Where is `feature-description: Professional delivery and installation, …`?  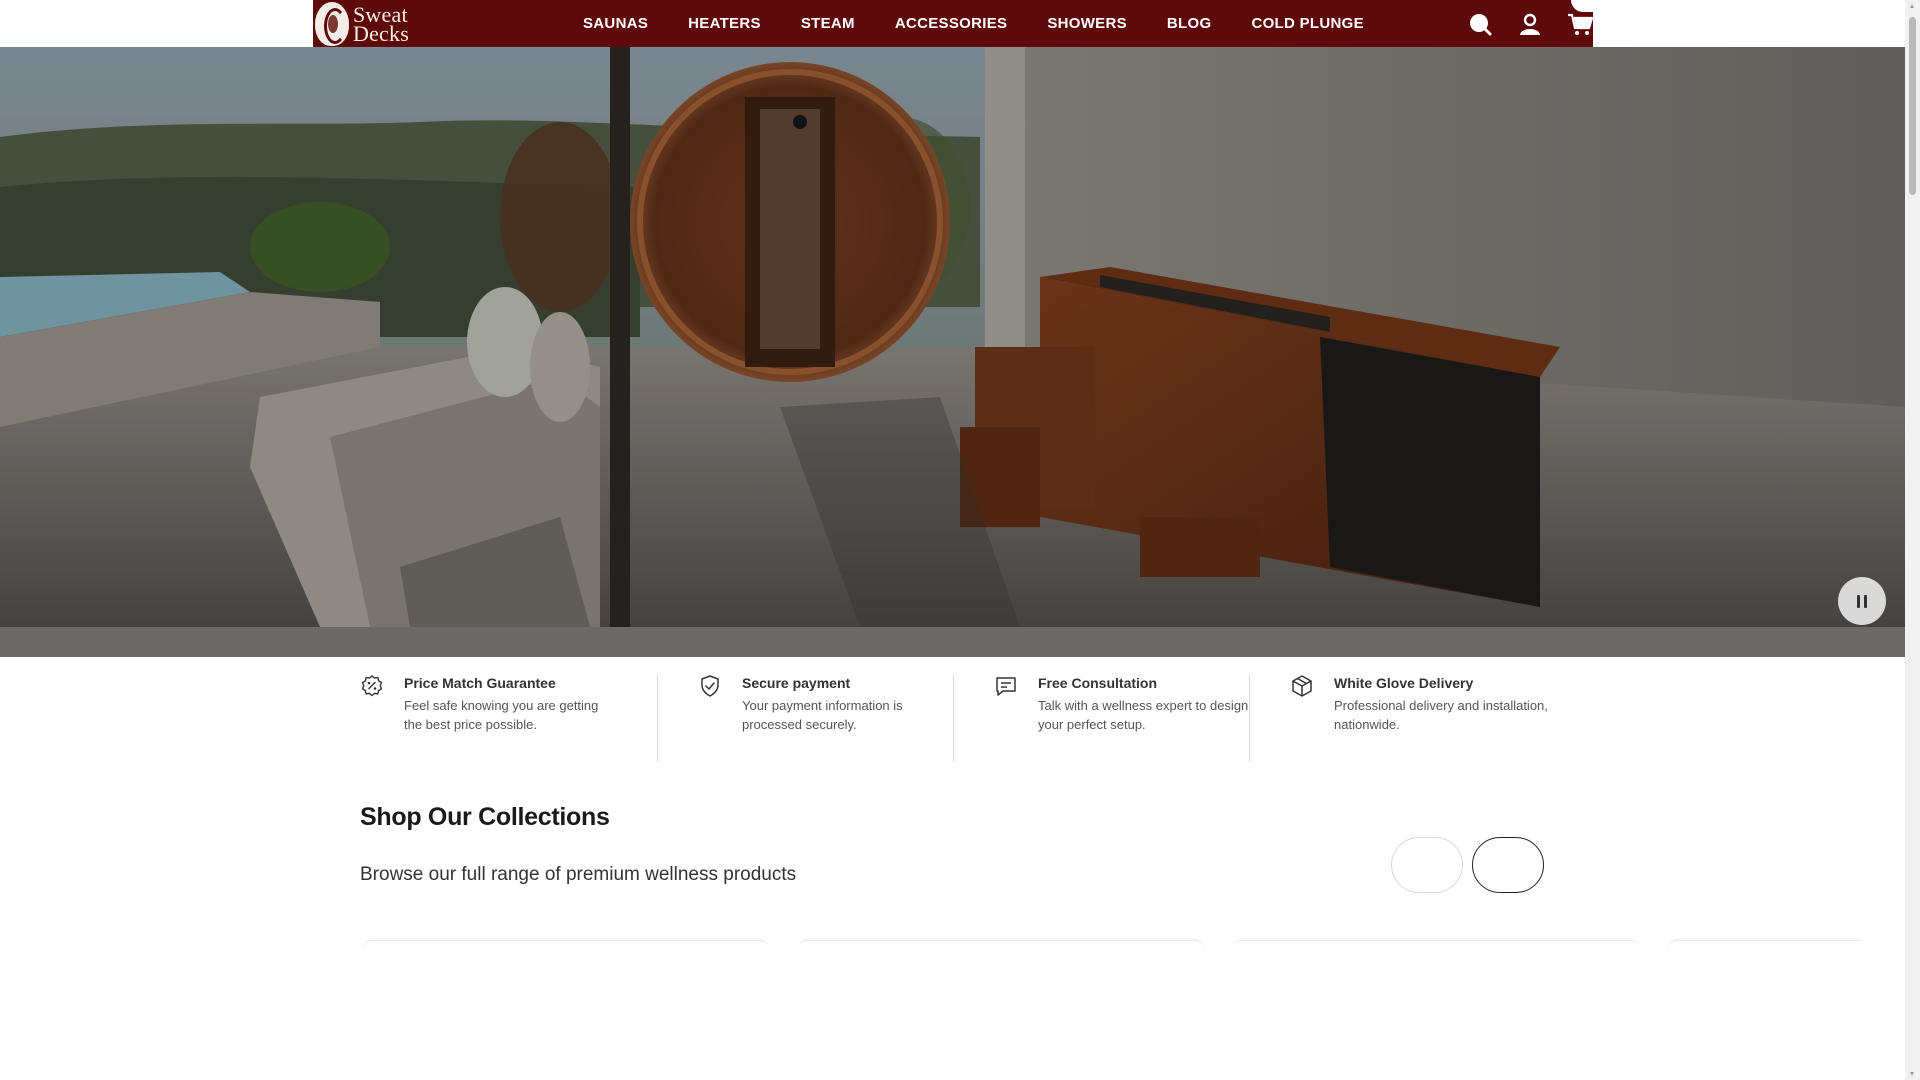 feature-description: Professional delivery and installation, … is located at coordinates (1441, 715).